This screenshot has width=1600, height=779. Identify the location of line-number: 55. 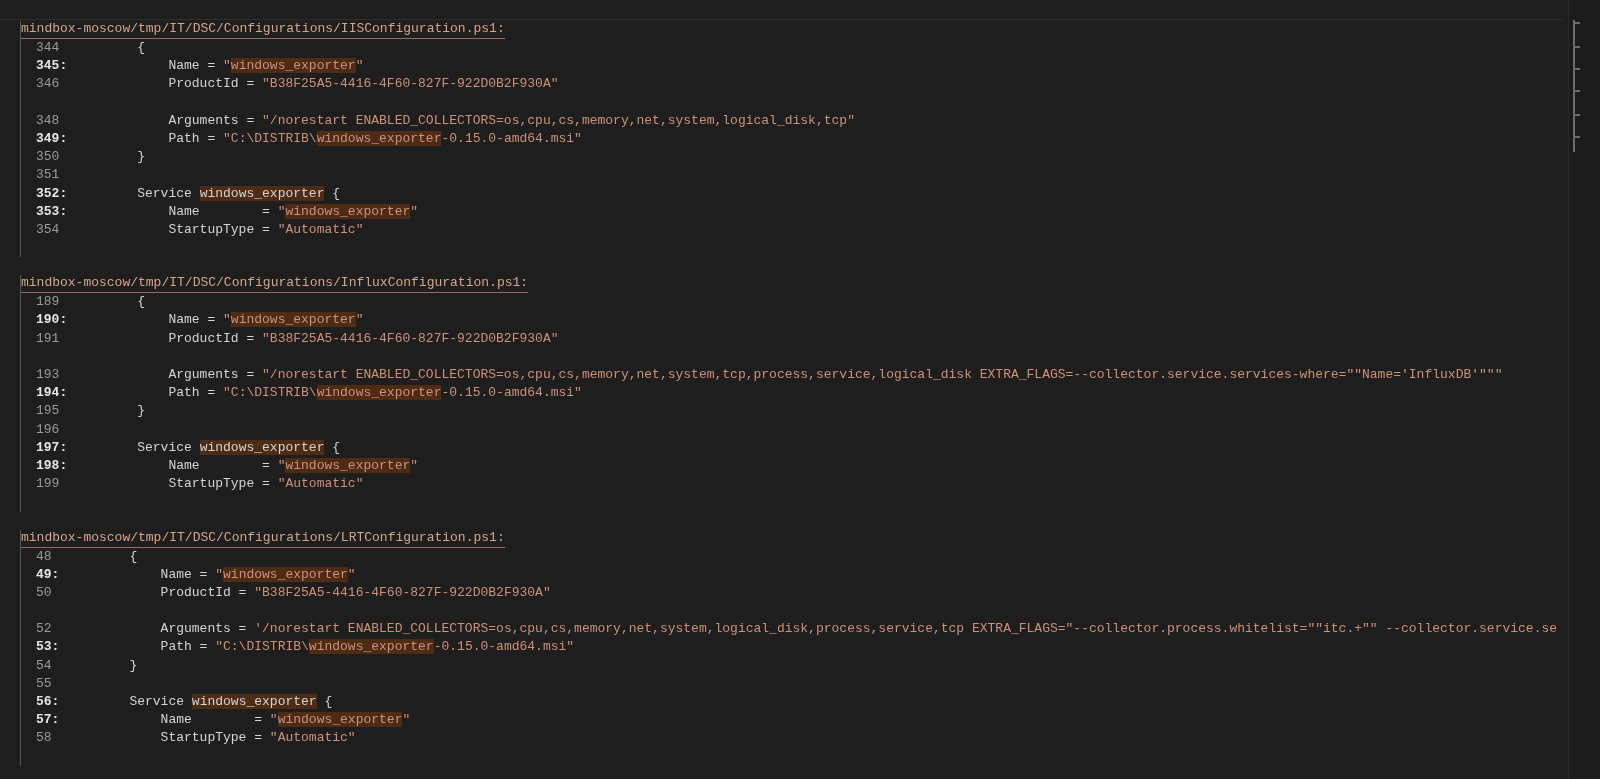
(44, 683).